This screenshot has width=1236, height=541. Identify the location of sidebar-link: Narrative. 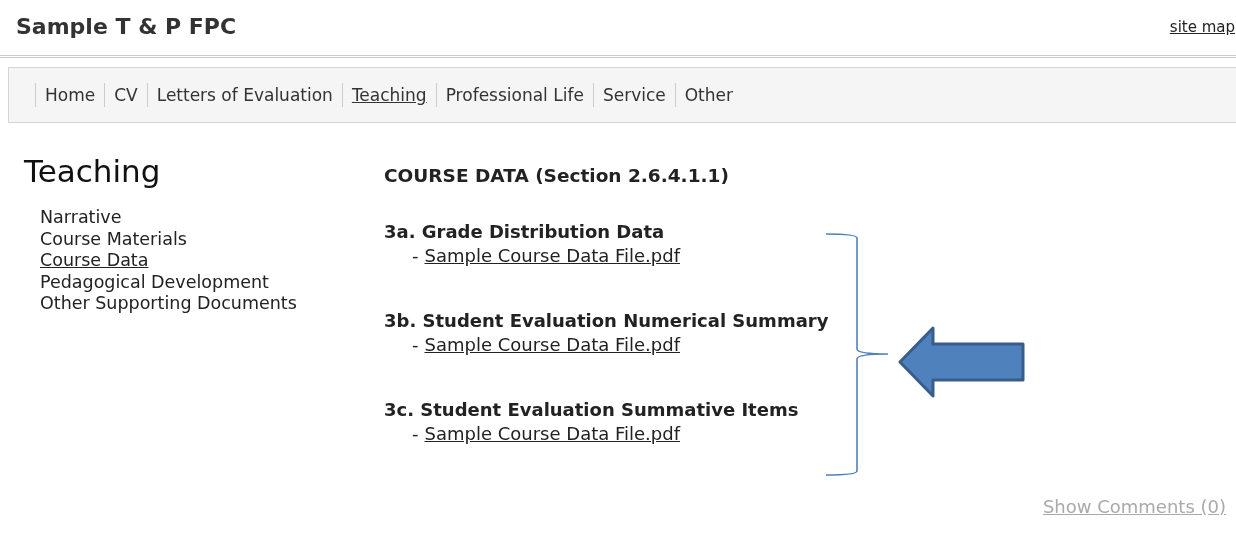
(81, 218).